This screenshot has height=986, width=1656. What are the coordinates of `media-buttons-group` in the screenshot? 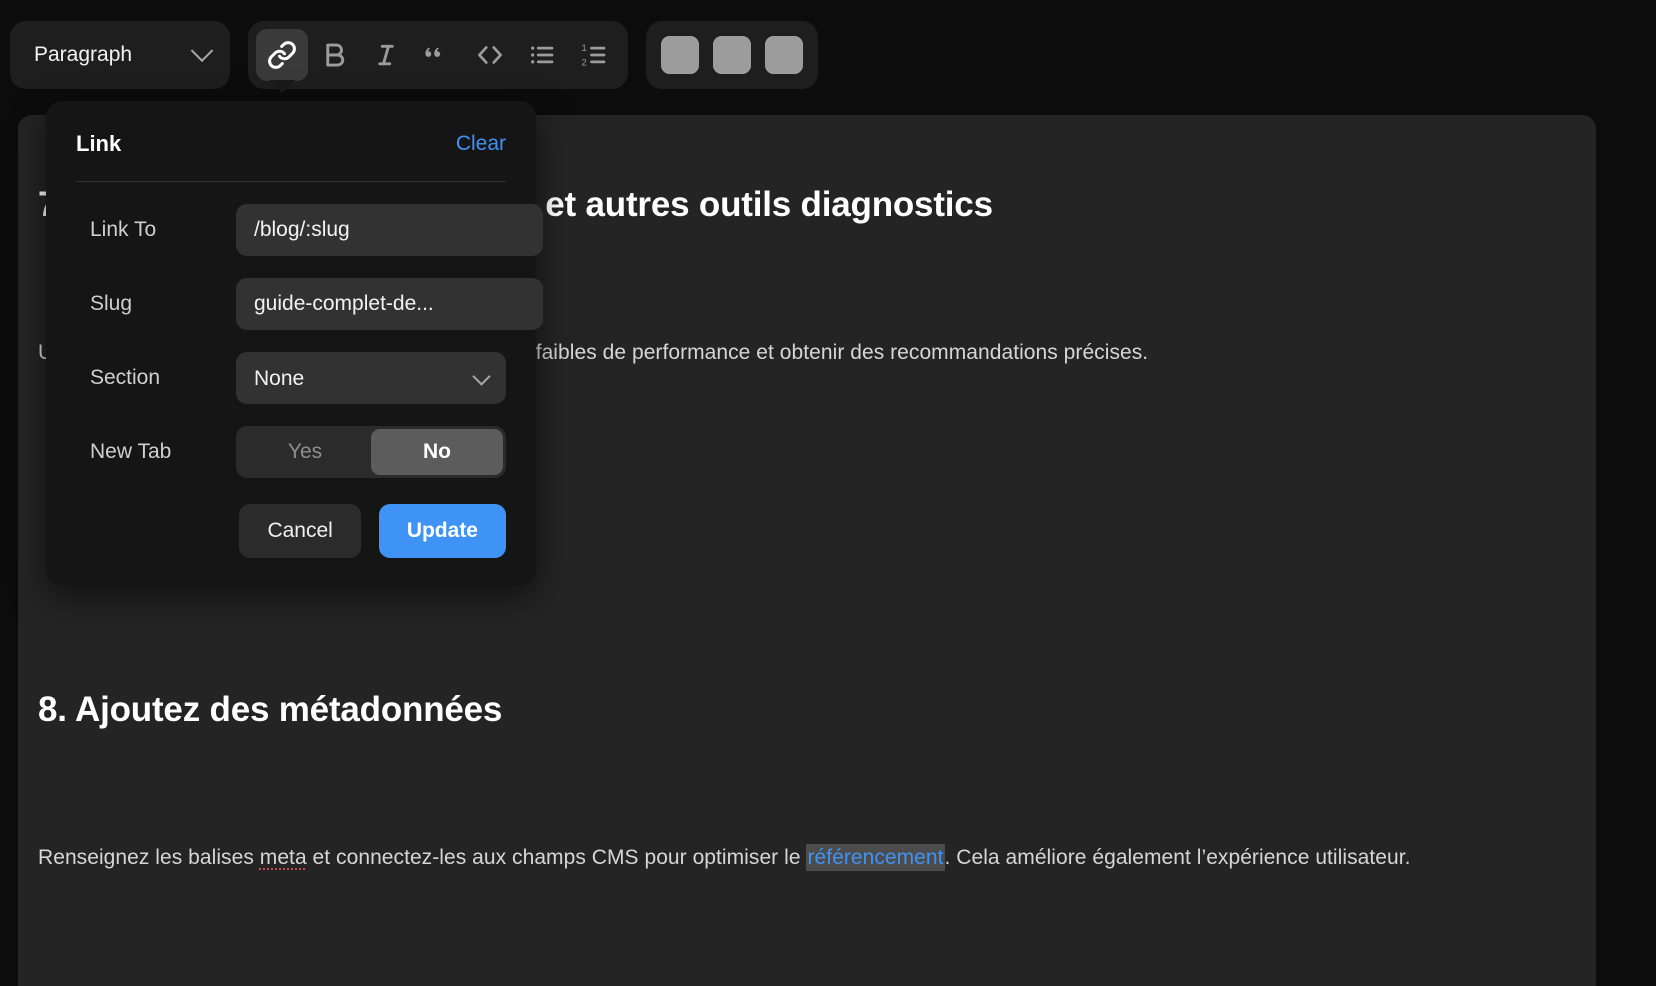 It's located at (732, 55).